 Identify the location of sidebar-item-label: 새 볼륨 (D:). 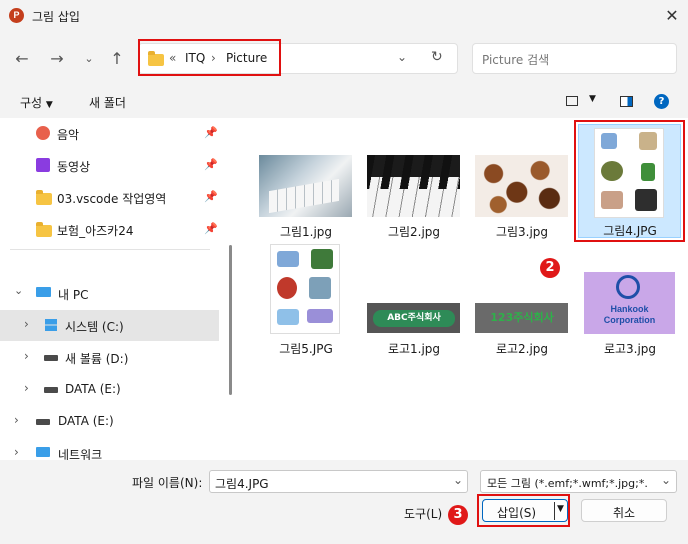
(97, 359).